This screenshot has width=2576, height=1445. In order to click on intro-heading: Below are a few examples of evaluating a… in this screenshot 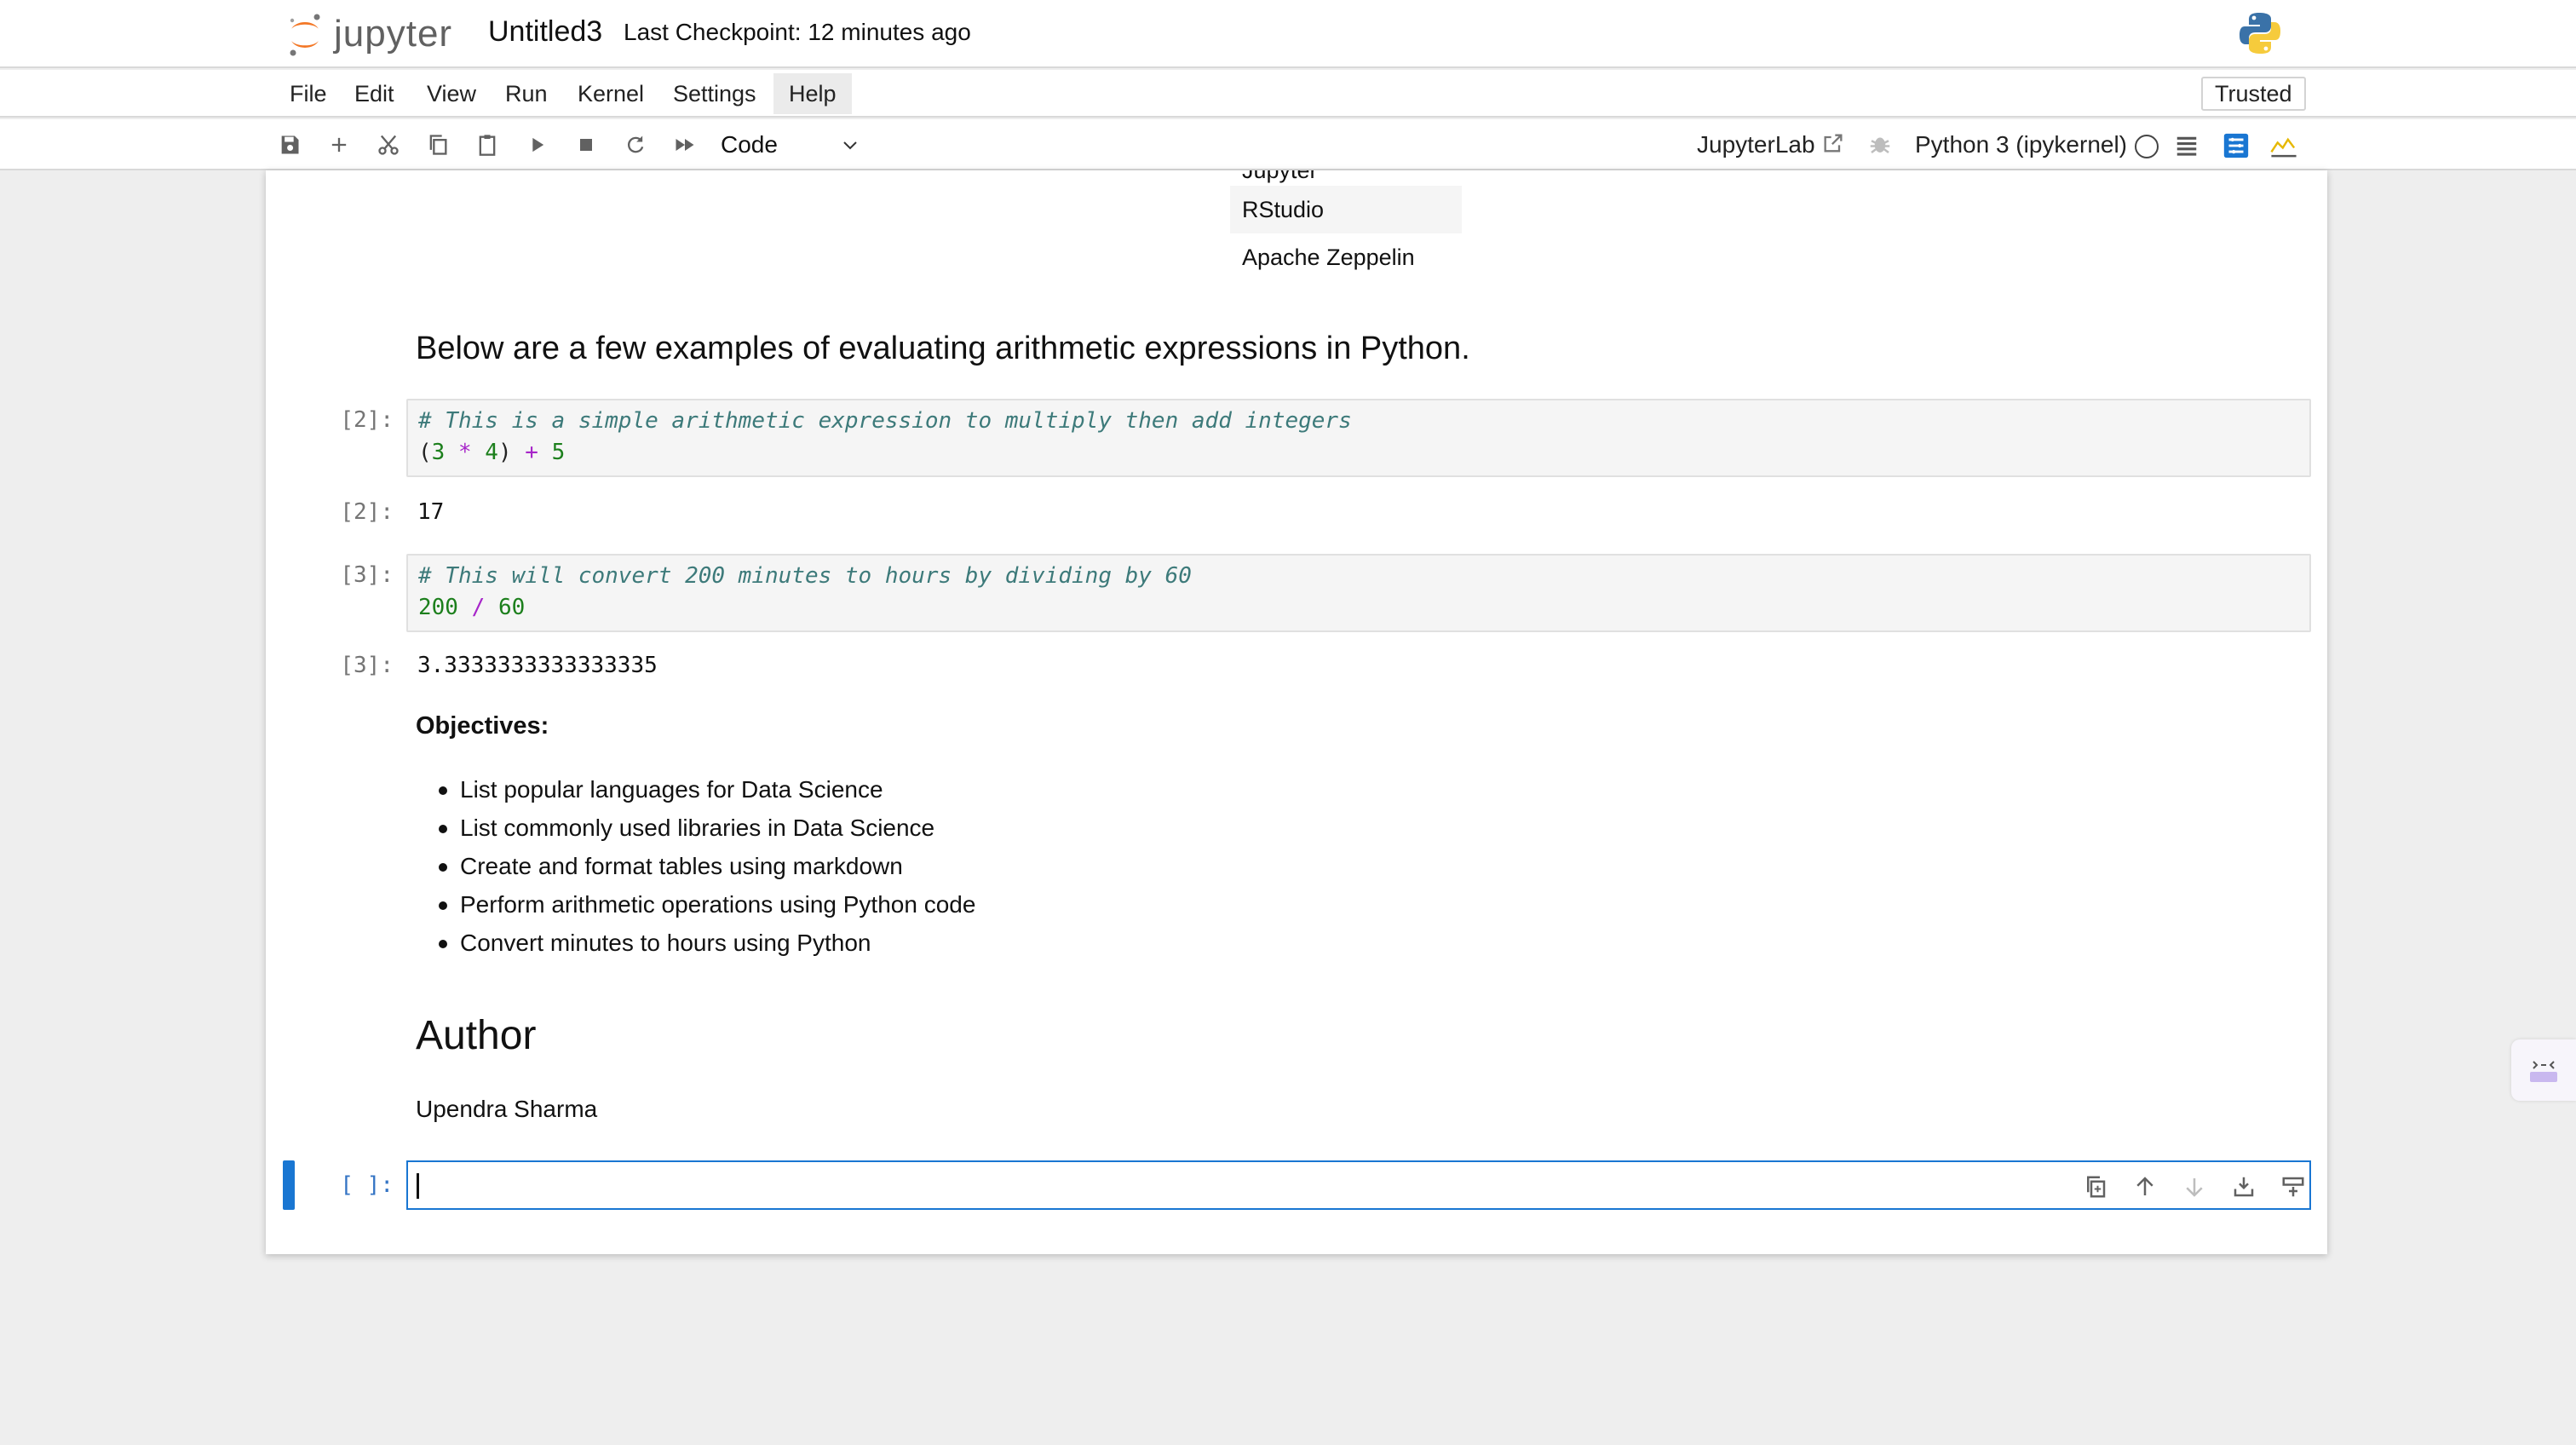, I will do `click(943, 349)`.